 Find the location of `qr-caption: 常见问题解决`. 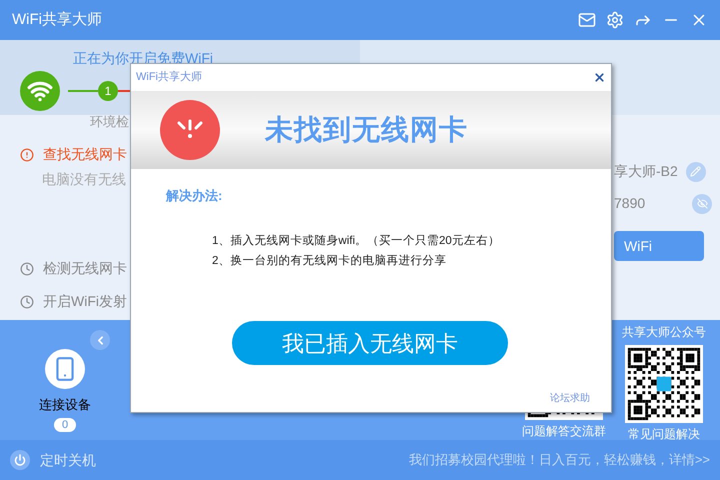

qr-caption: 常见问题解决 is located at coordinates (664, 434).